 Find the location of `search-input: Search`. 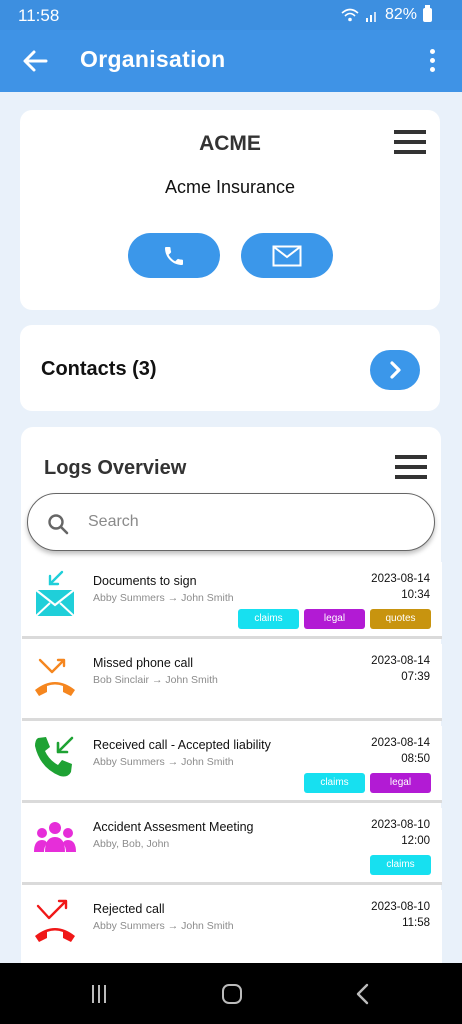

search-input: Search is located at coordinates (231, 522).